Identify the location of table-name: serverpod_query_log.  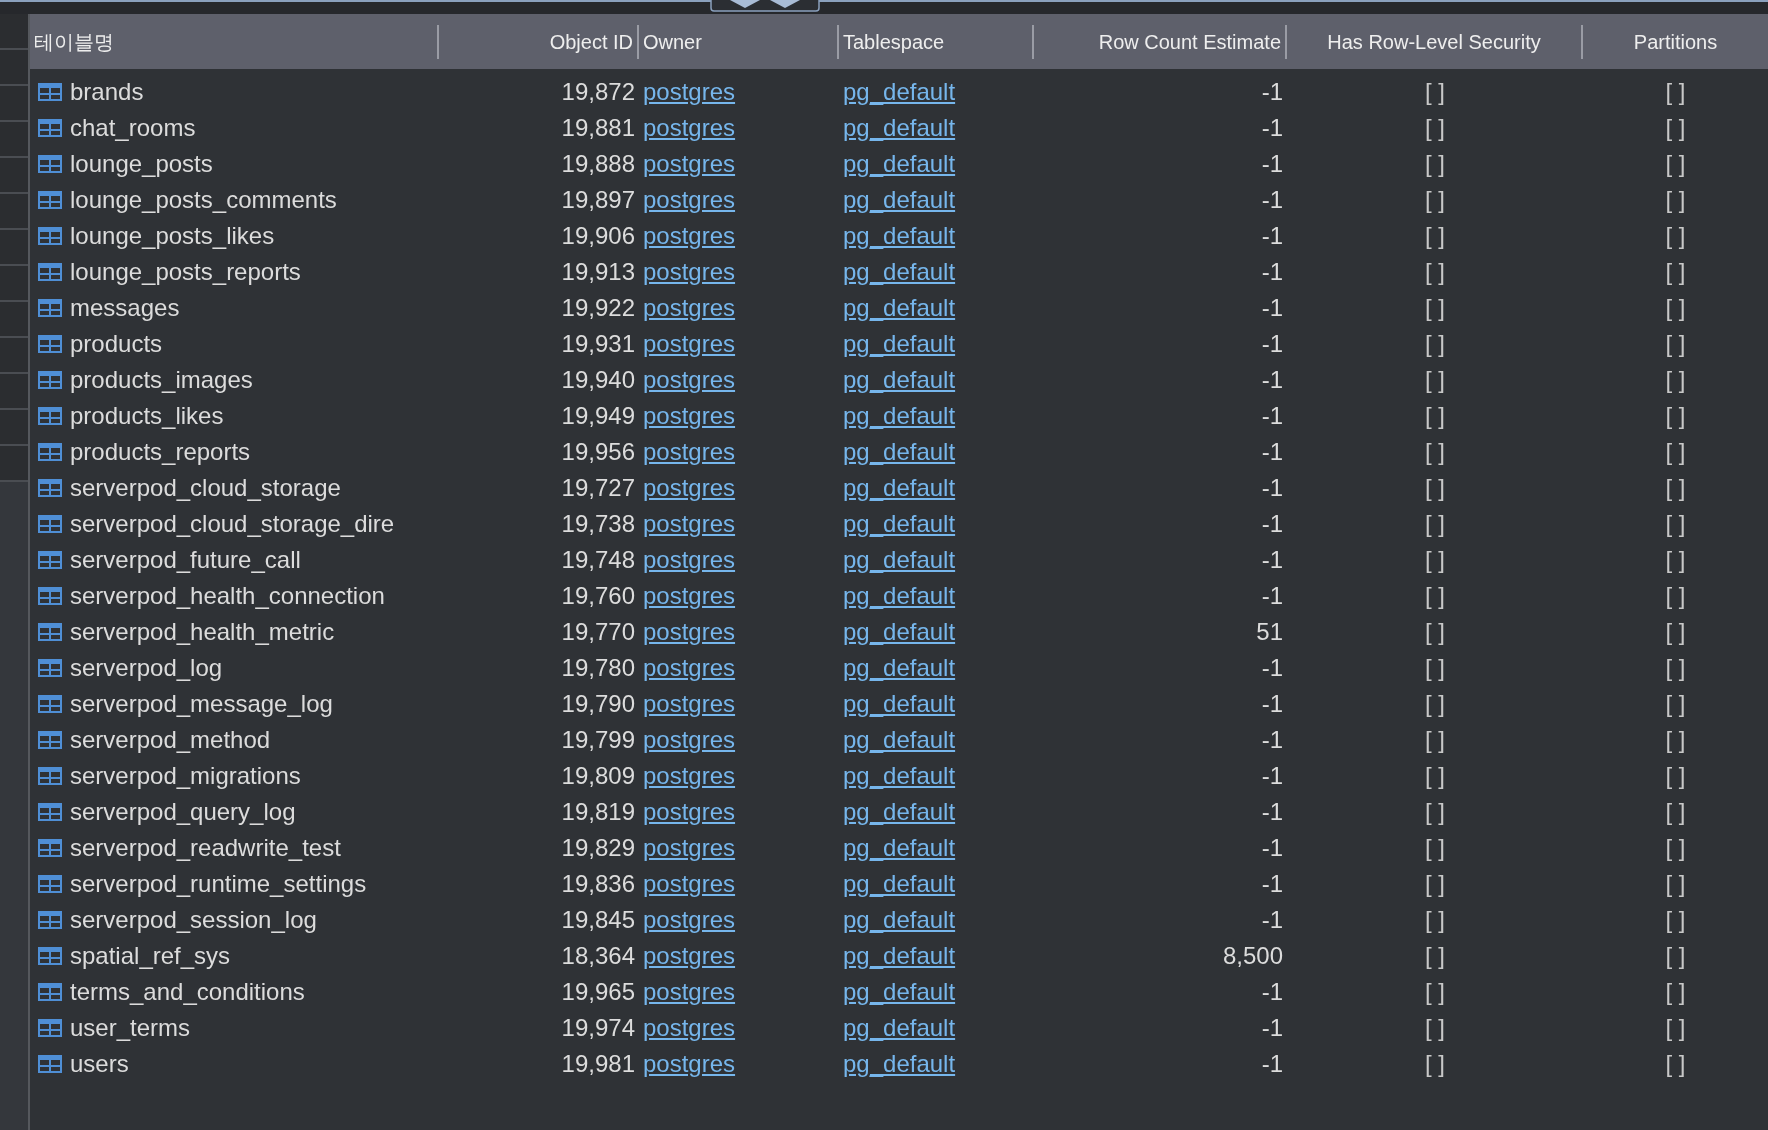
(183, 812).